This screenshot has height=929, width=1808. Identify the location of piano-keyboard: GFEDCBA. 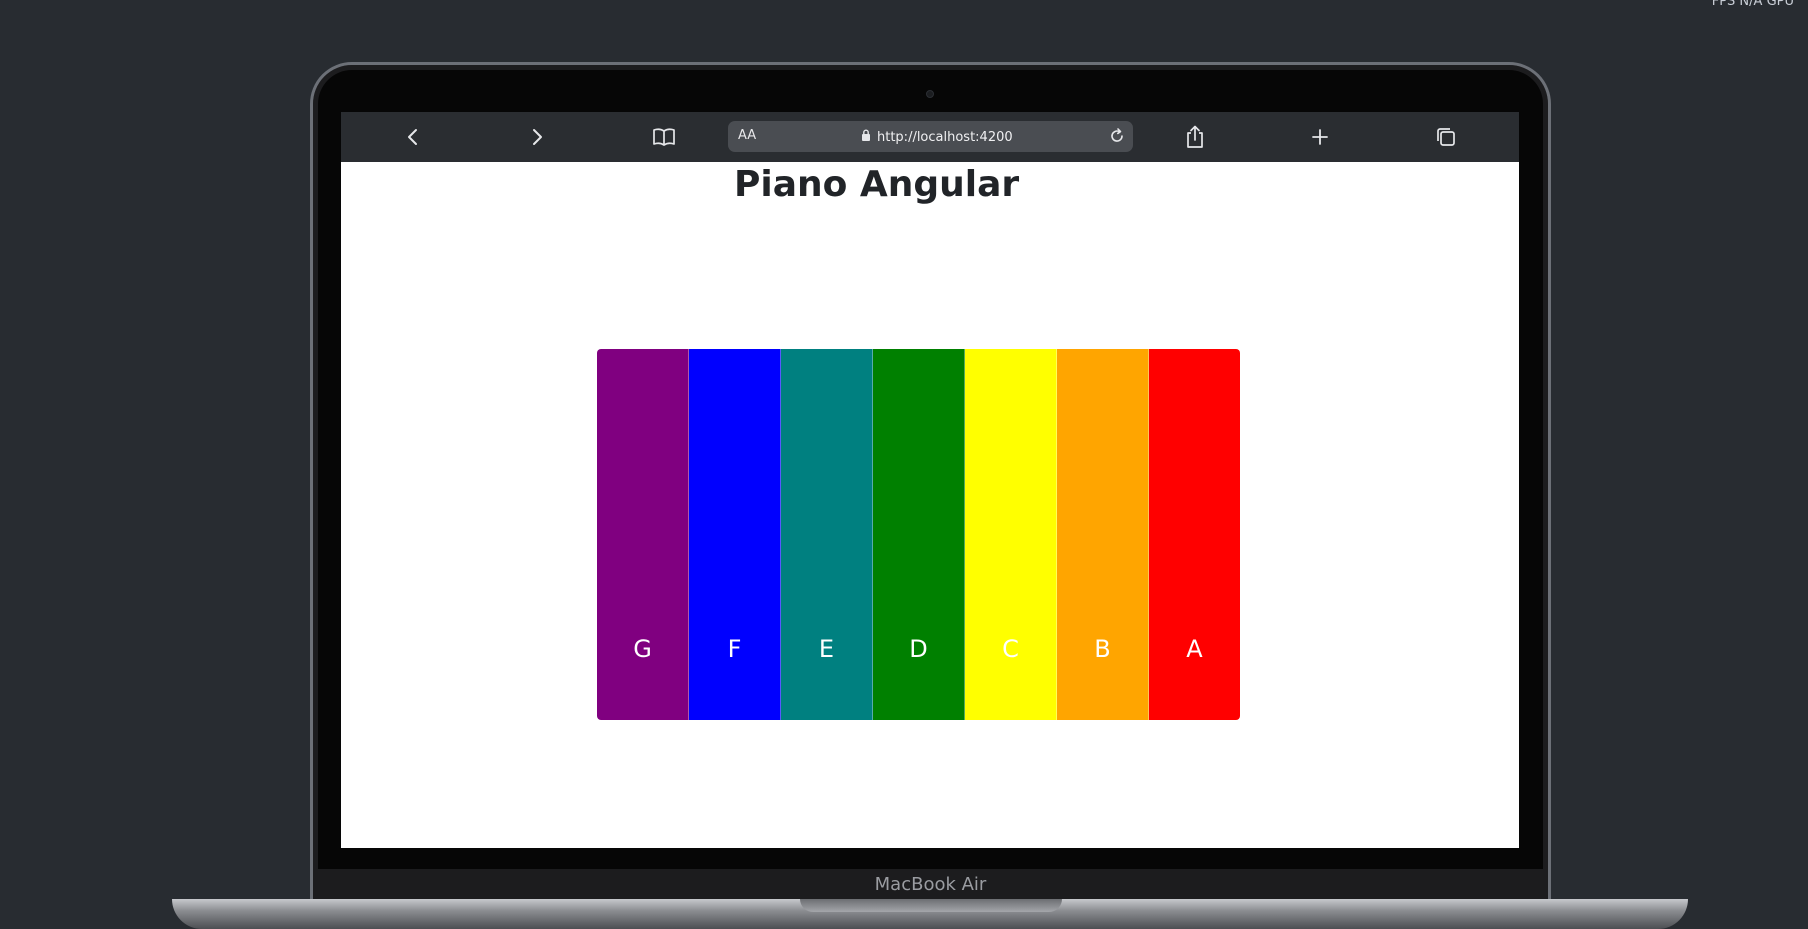
(918, 534).